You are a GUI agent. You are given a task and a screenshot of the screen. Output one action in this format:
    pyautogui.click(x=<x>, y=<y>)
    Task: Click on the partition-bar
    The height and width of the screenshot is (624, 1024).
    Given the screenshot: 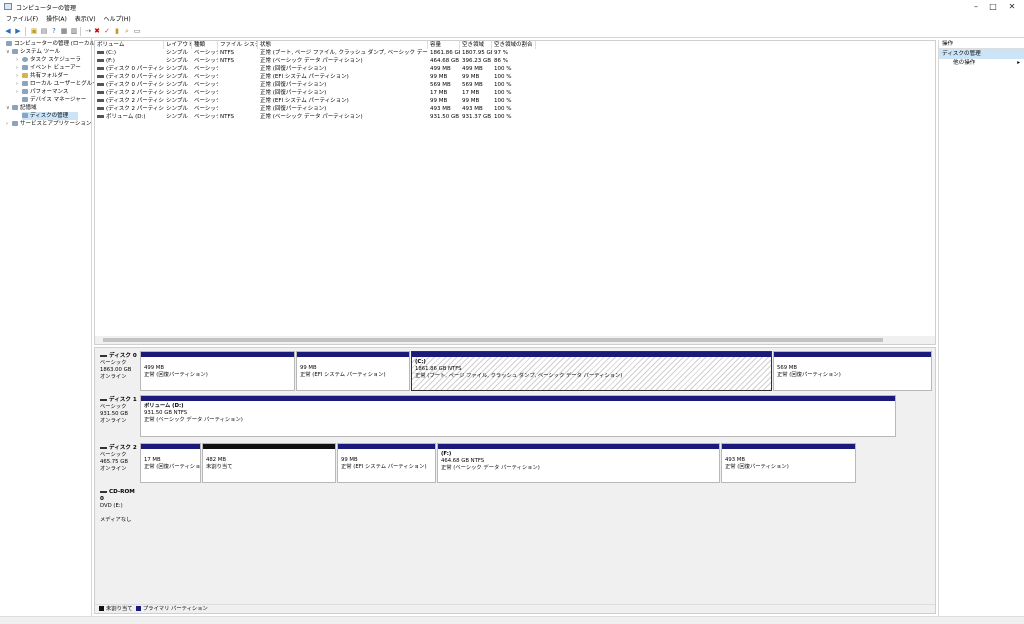 What is the action you would take?
    pyautogui.click(x=578, y=446)
    